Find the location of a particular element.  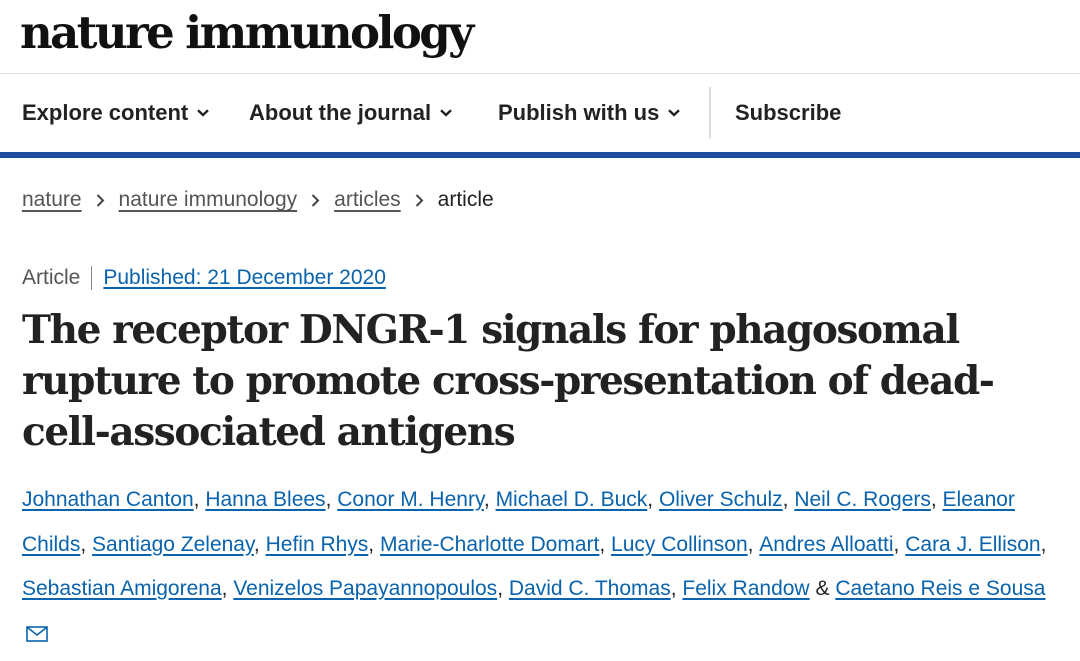

author-item: Lucy Collinson, is located at coordinates (685, 544).